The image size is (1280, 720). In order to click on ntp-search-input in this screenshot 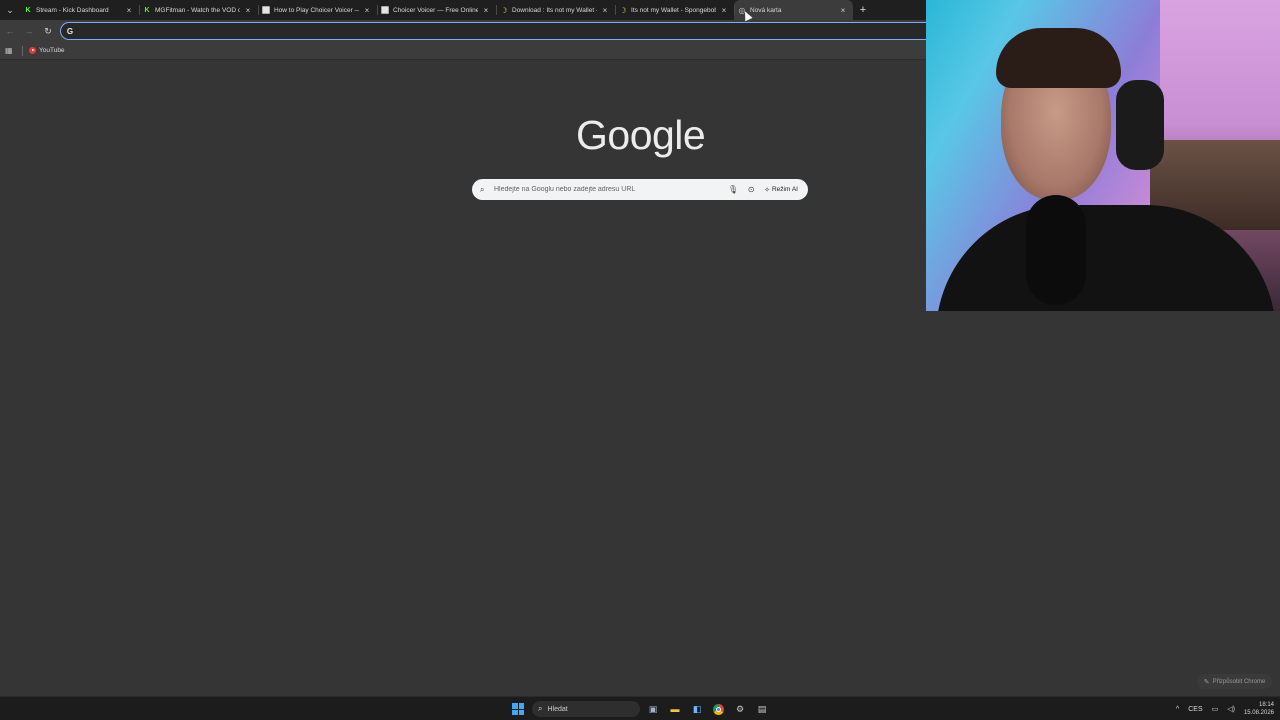, I will do `click(609, 189)`.